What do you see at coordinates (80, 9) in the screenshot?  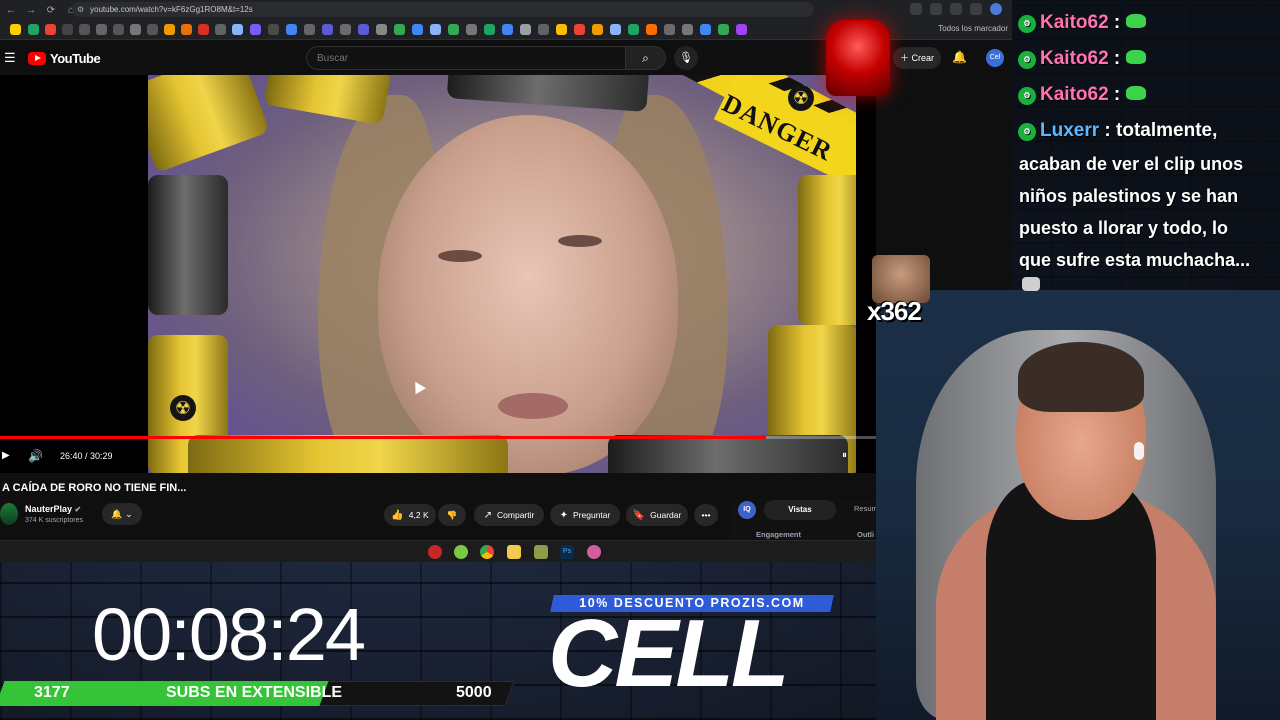 I see `site-info-icon: ⚙` at bounding box center [80, 9].